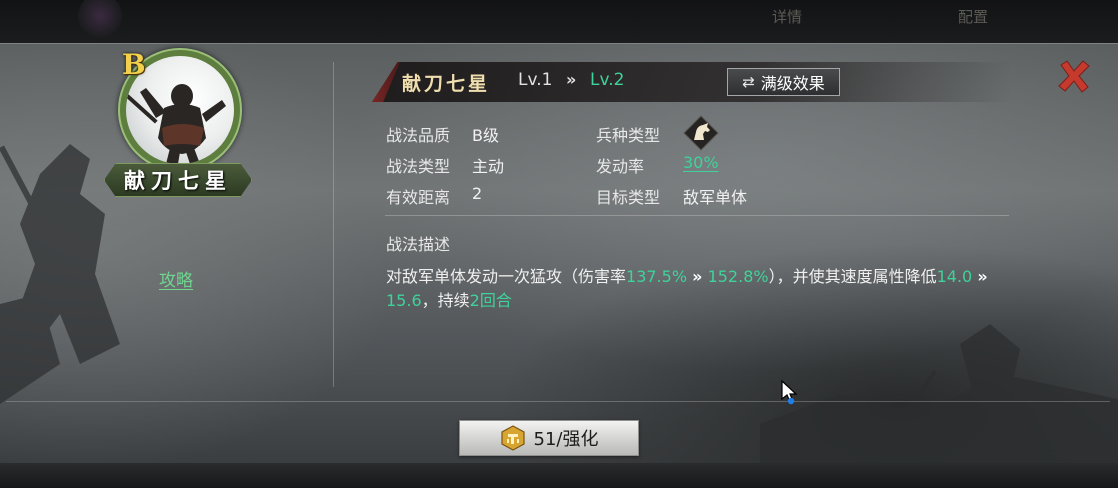 The height and width of the screenshot is (488, 1118). Describe the element at coordinates (558, 401) in the screenshot. I see `horizontal-divider` at that location.